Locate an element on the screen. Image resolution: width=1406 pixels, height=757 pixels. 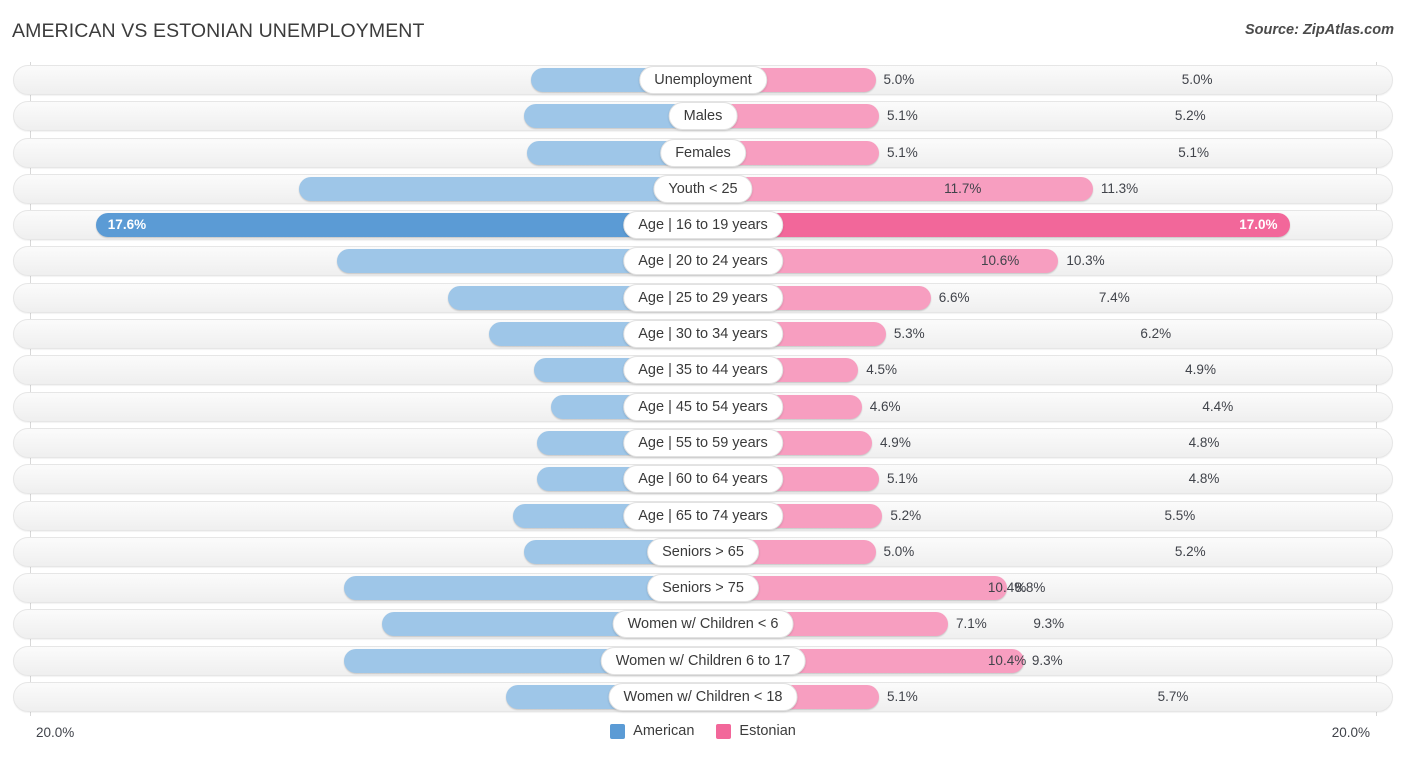
row-category-label: Age | 45 to 54 years is located at coordinates (703, 406).